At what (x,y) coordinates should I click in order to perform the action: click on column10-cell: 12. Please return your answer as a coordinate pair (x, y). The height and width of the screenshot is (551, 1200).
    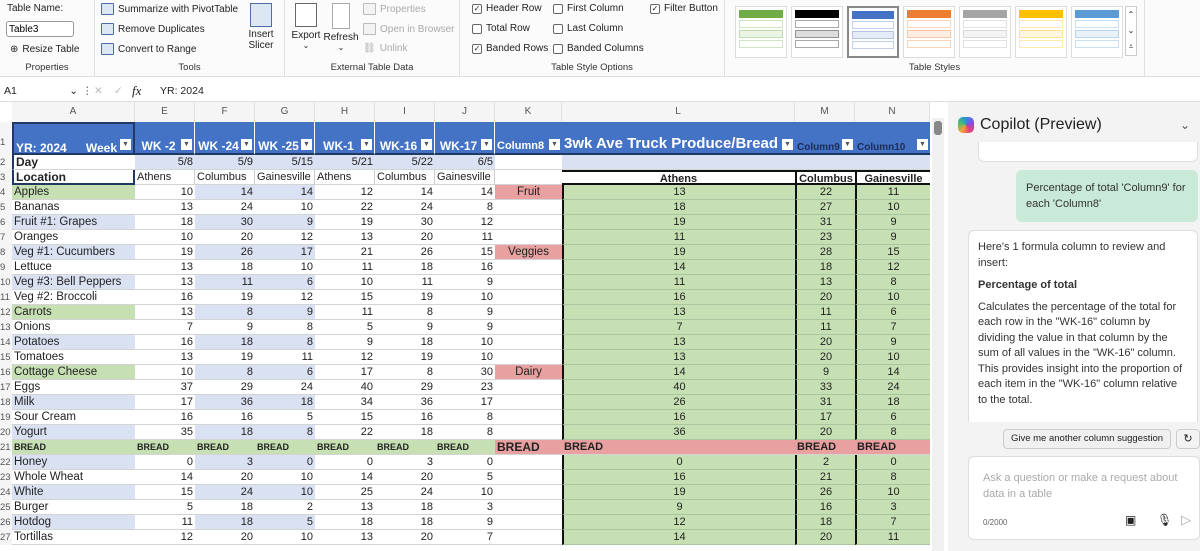
    Looking at the image, I should click on (892, 267).